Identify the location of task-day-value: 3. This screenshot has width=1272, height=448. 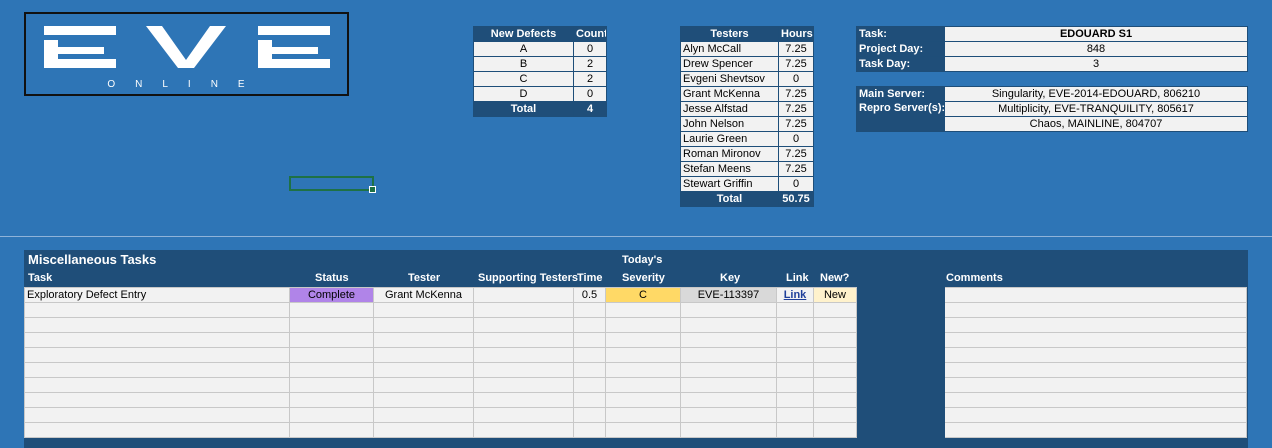
(1096, 64).